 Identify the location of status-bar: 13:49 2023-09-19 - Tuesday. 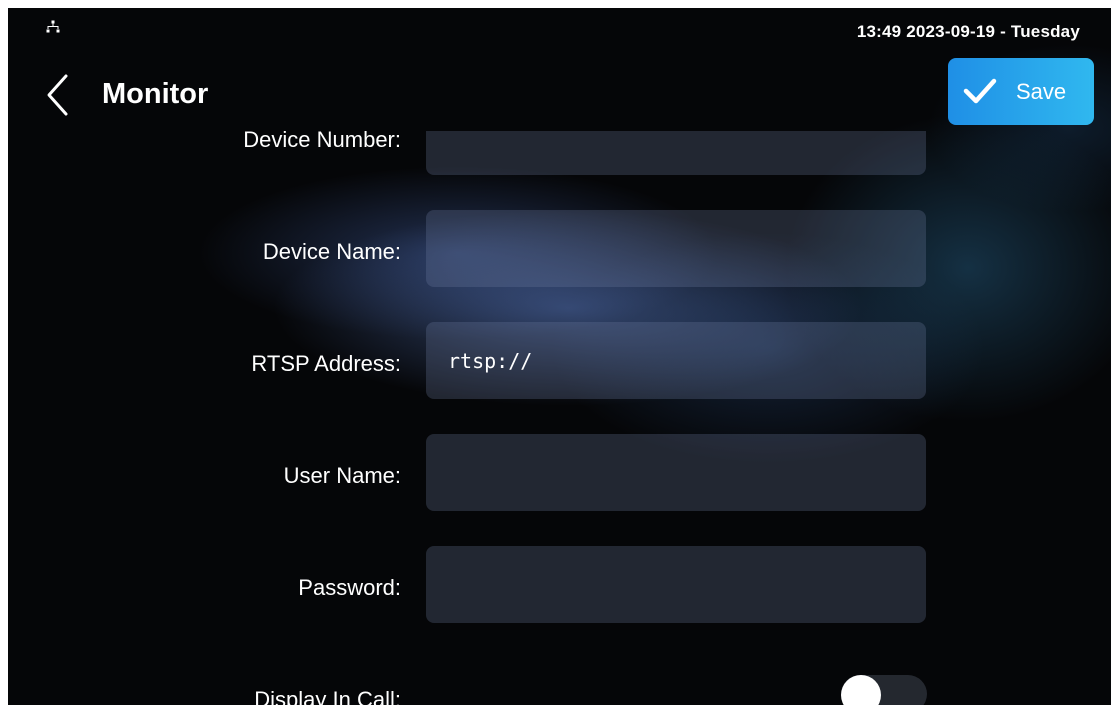
(559, 29).